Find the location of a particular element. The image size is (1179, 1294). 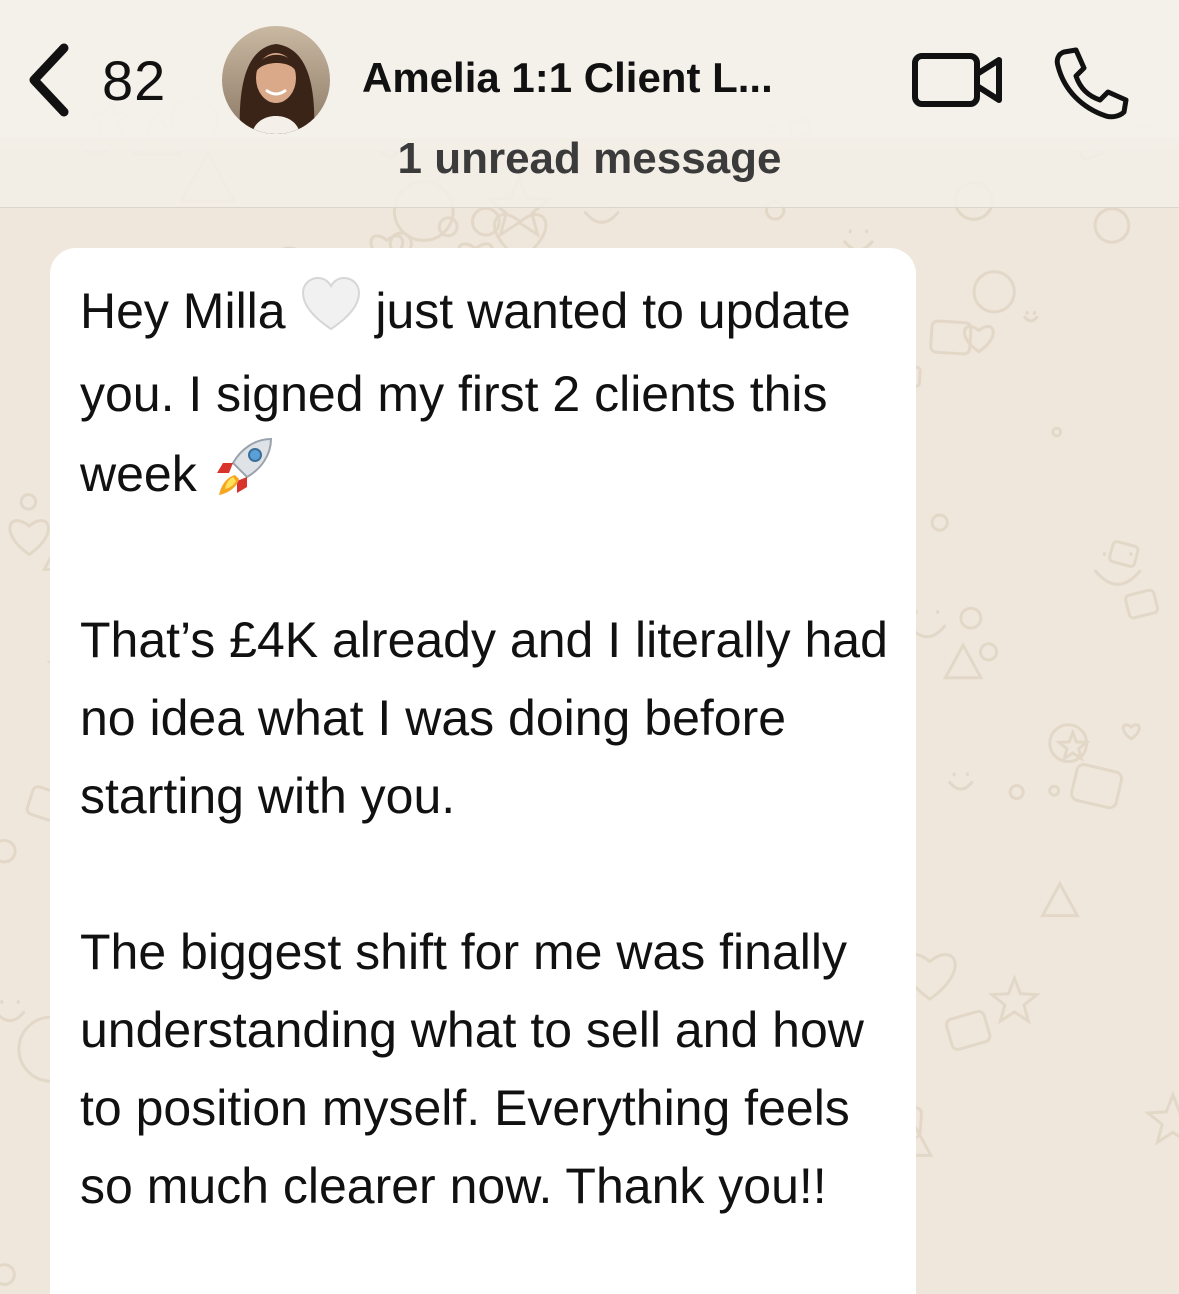

unread-label: 1 unread message is located at coordinates (589, 158).